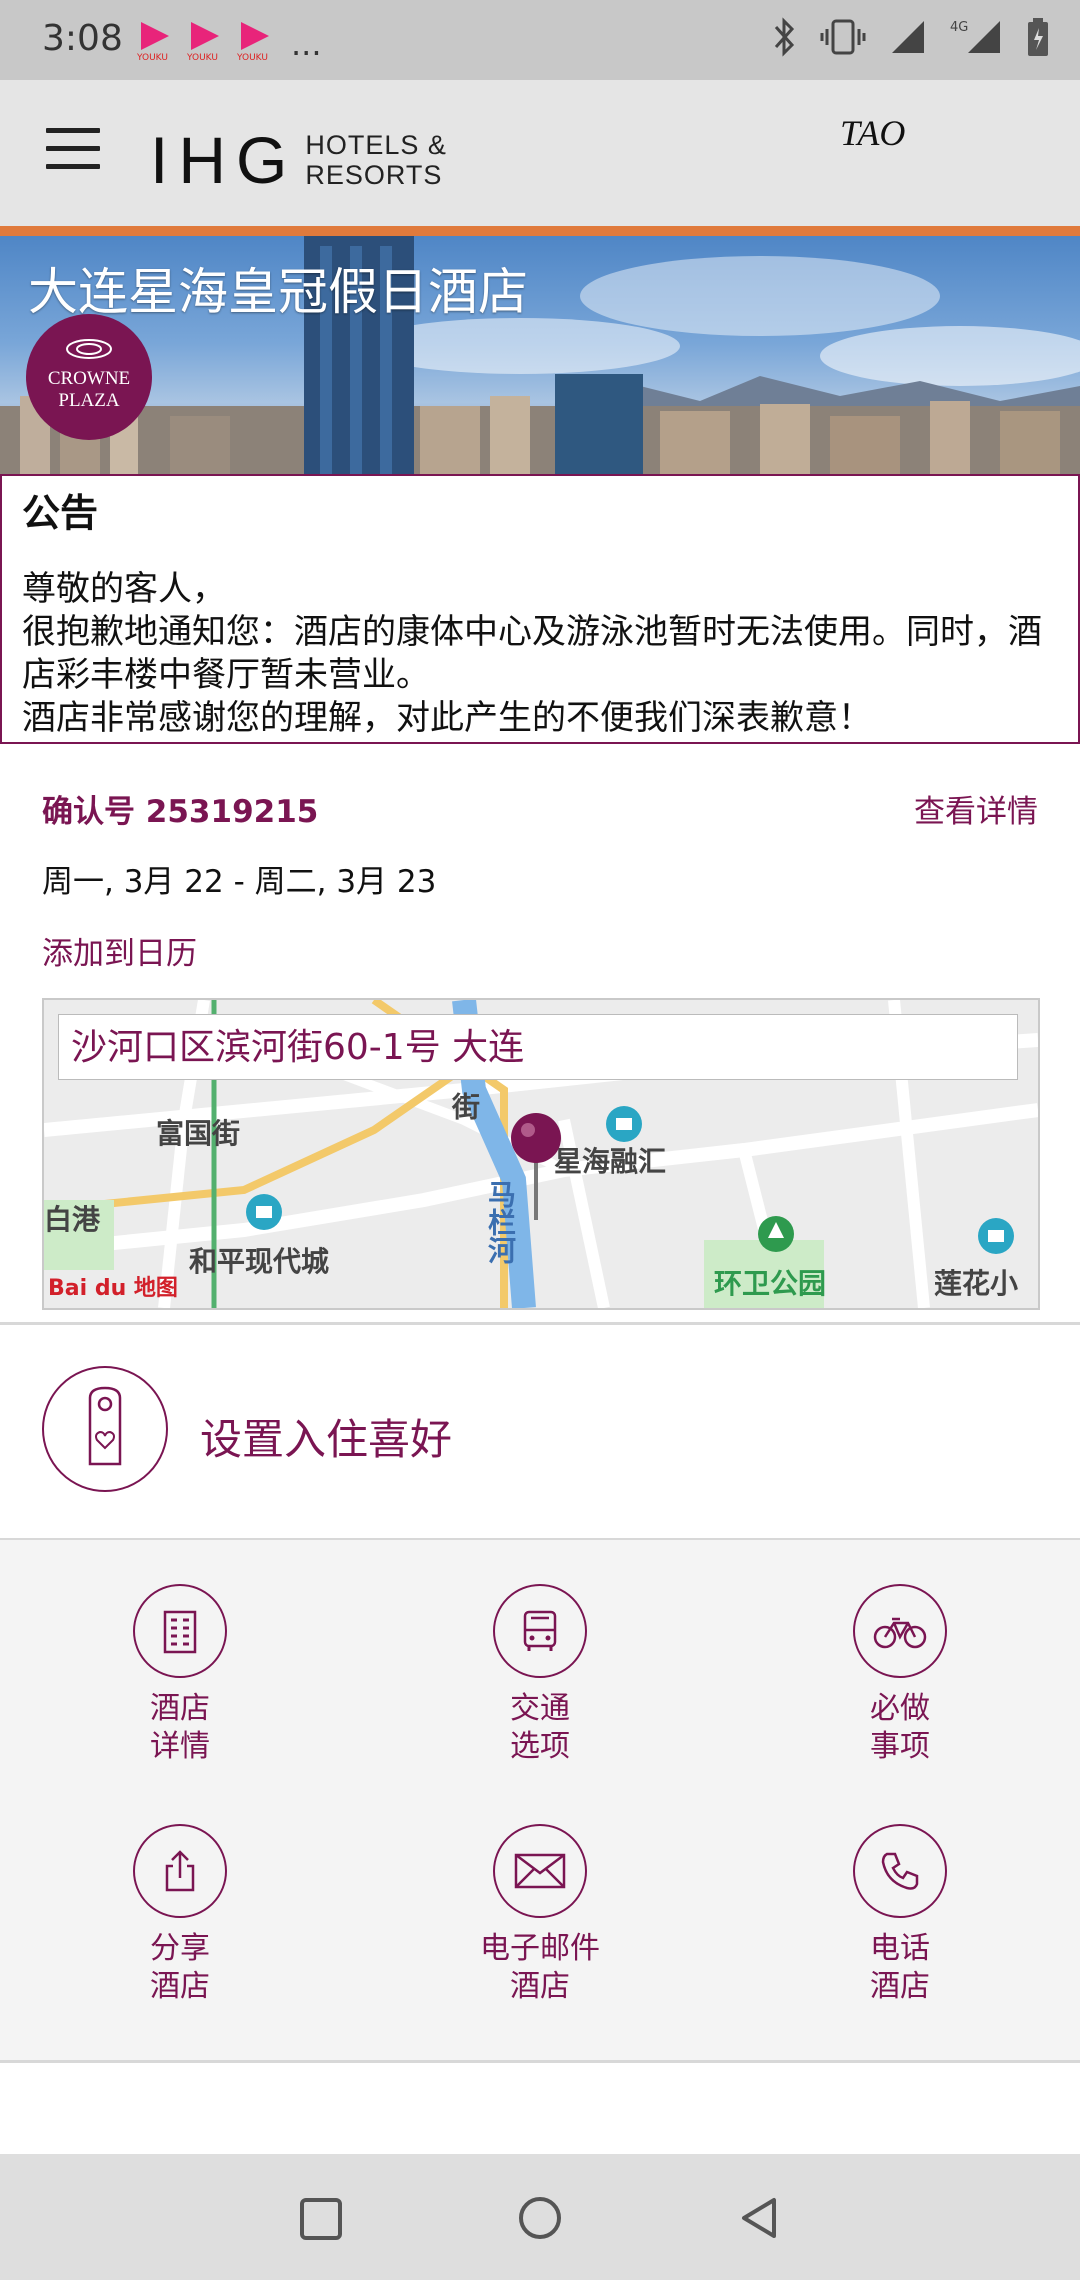  I want to click on status-indicators: 4G, so click(911, 37).